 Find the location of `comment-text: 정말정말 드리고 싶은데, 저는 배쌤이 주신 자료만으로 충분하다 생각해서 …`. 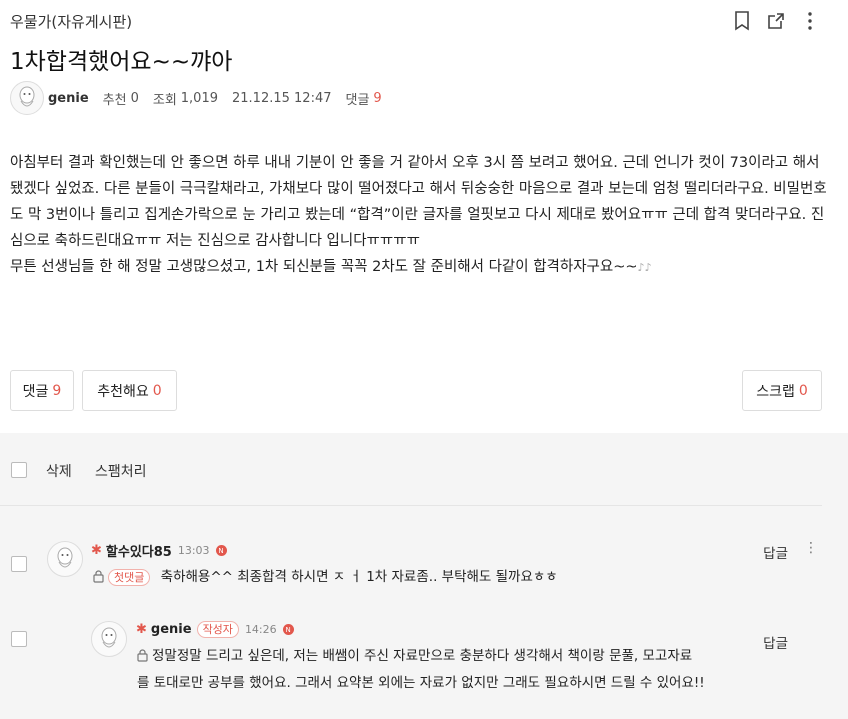

comment-text: 정말정말 드리고 싶은데, 저는 배쌤이 주신 자료만으로 충분하다 생각해서 … is located at coordinates (421, 668).